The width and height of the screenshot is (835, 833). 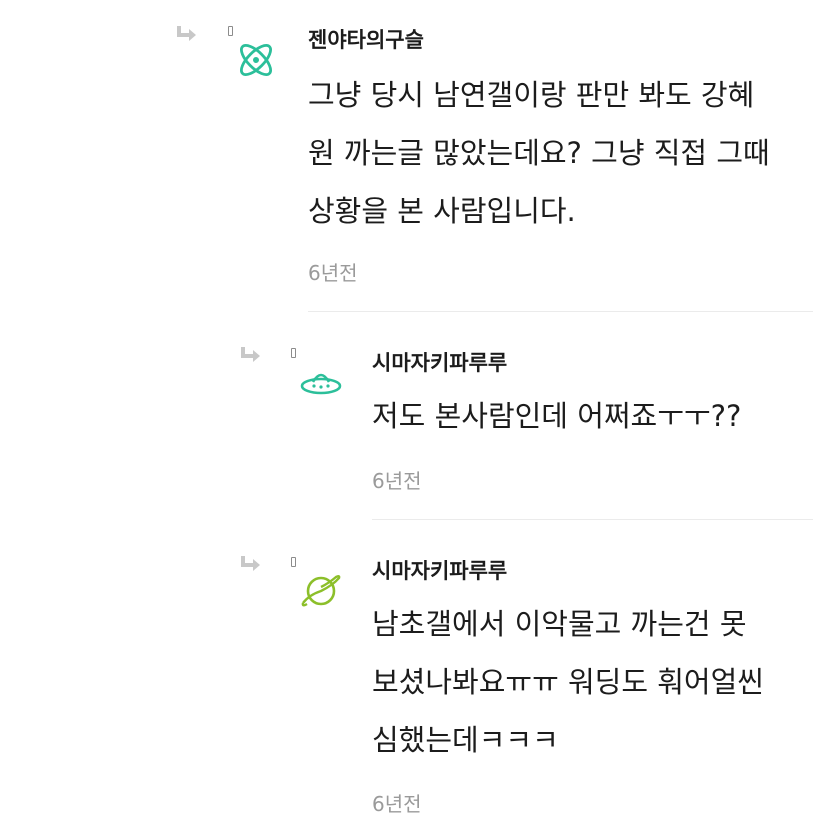 What do you see at coordinates (442, 211) in the screenshot?
I see `comment-line: 상황을 본 사람입니다.` at bounding box center [442, 211].